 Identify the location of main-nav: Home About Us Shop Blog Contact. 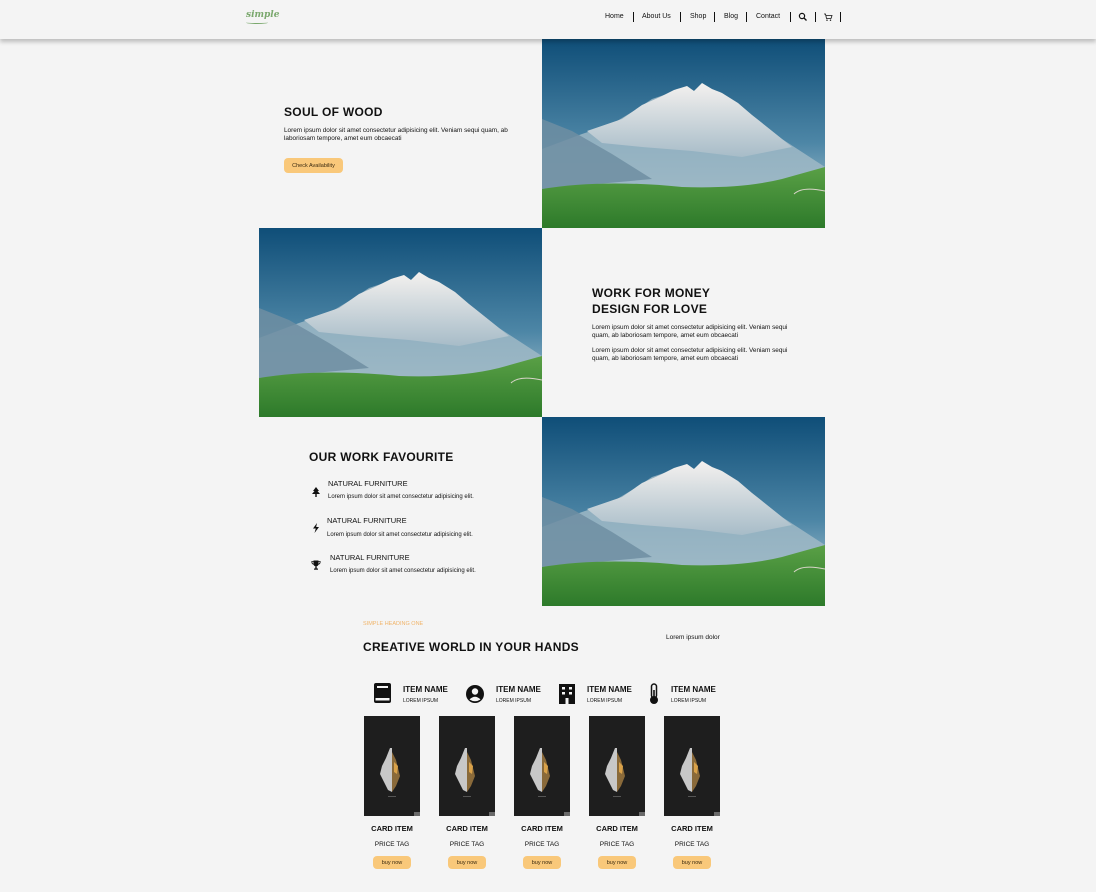
(548, 17).